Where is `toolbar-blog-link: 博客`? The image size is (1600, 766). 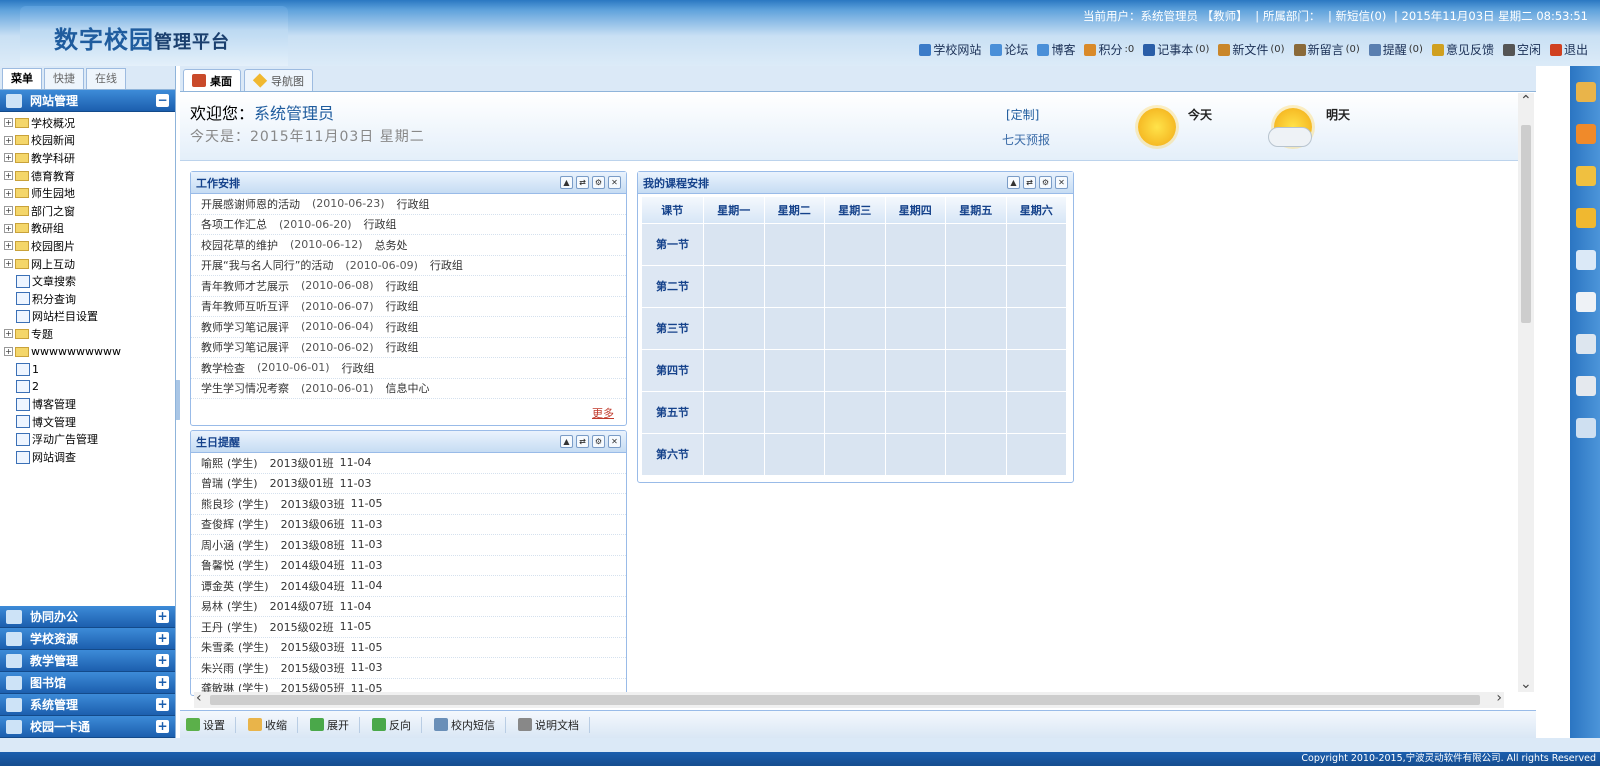 toolbar-blog-link: 博客 is located at coordinates (1056, 49).